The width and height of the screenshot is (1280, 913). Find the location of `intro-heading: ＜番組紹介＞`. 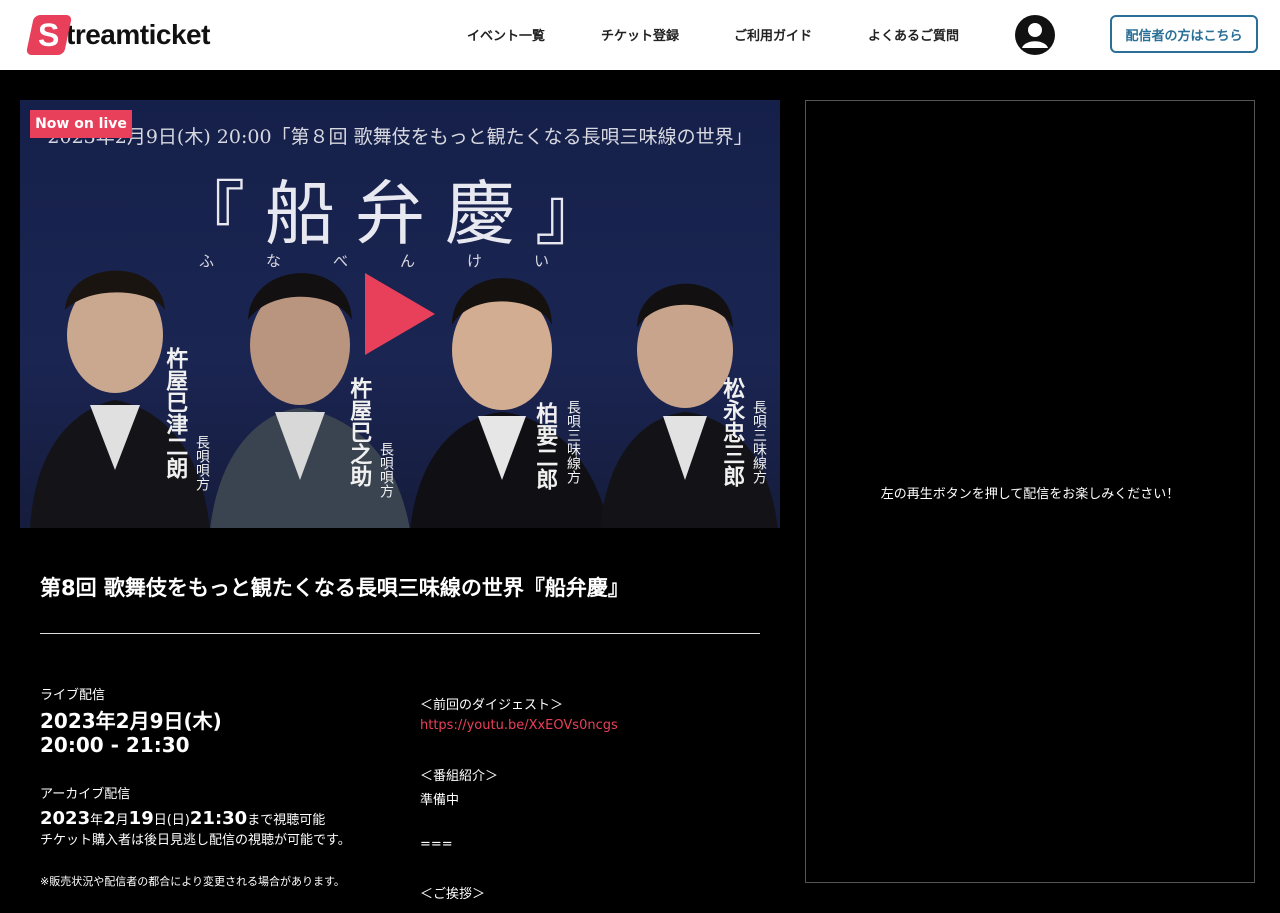

intro-heading: ＜番組紹介＞ is located at coordinates (459, 776).